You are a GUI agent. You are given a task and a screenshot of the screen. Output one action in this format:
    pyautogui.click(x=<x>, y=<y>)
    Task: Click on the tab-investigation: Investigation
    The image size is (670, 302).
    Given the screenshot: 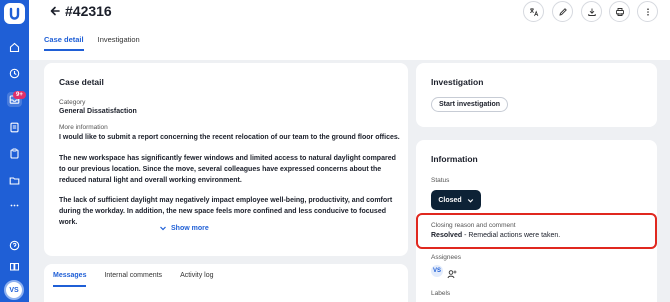 What is the action you would take?
    pyautogui.click(x=119, y=43)
    